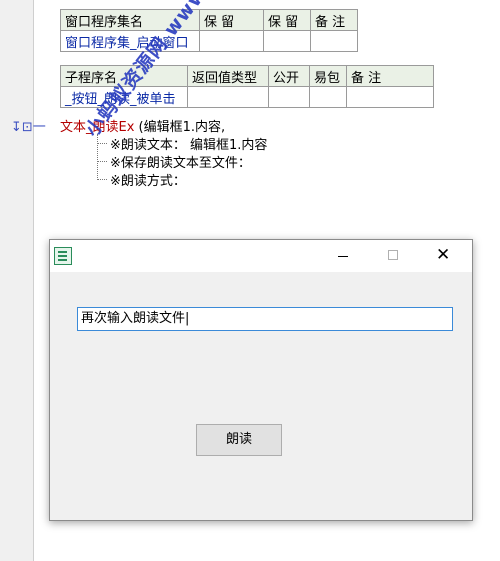 The height and width of the screenshot is (561, 500). I want to click on table-header: 返回值类型, so click(228, 76).